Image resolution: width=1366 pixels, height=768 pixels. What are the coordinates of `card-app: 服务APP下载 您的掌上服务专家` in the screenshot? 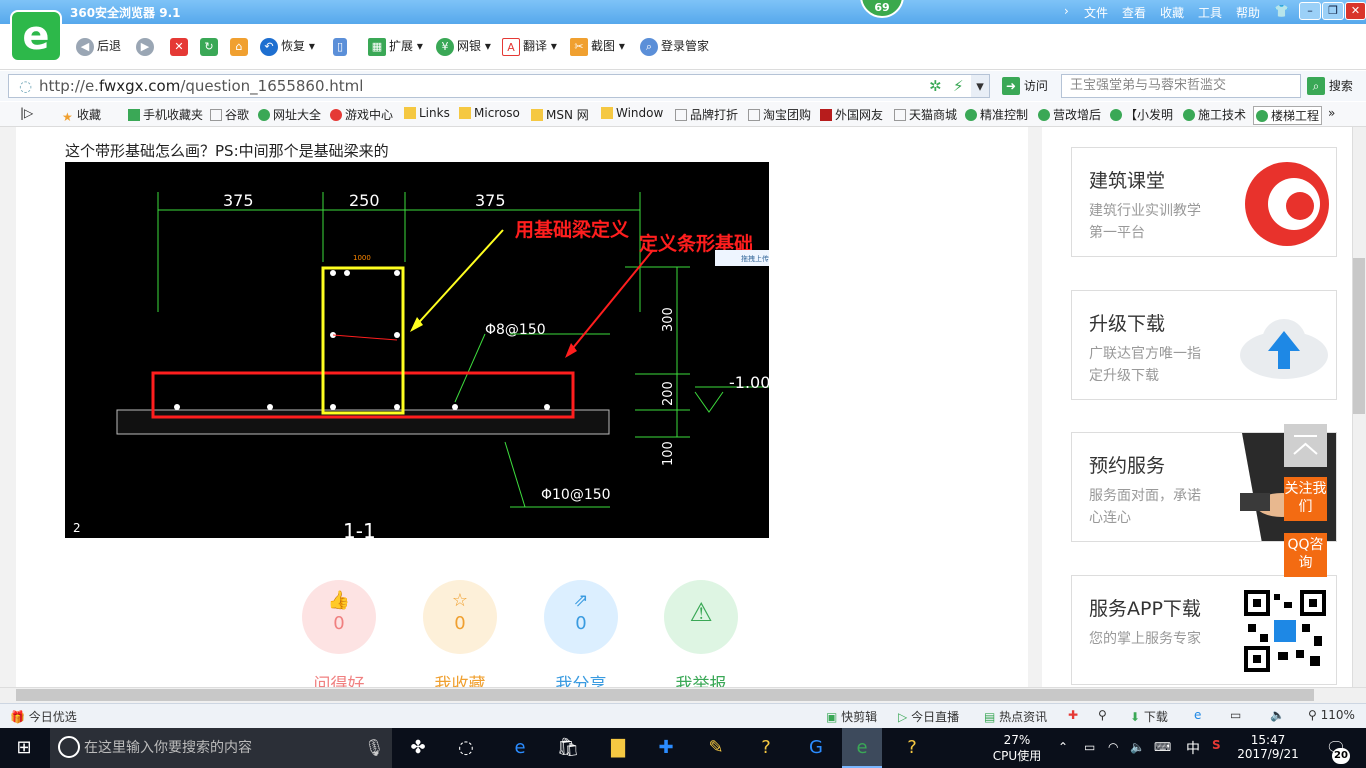 It's located at (1204, 630).